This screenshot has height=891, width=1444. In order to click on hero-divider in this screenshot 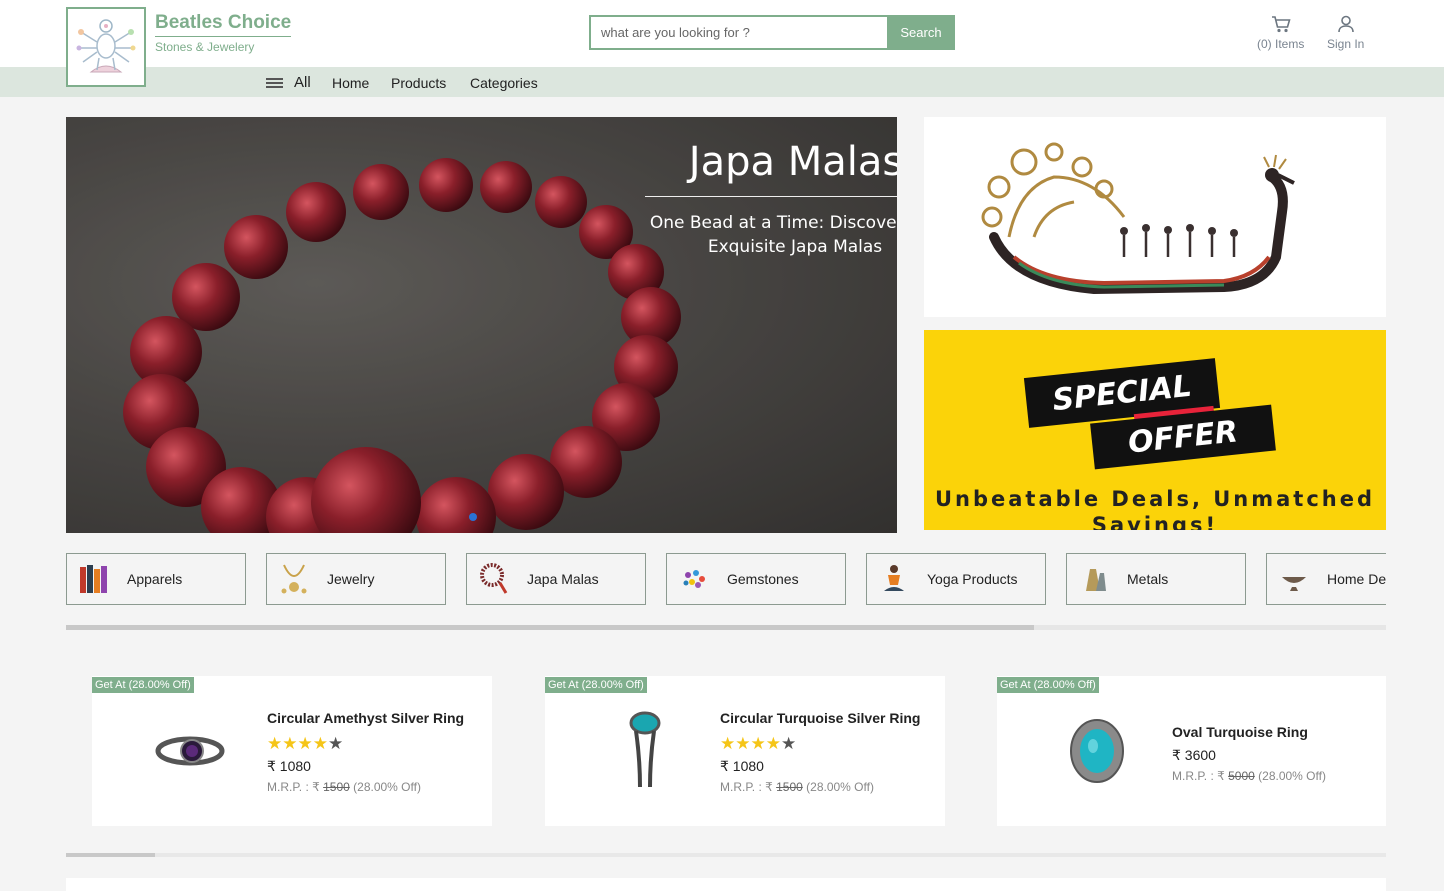, I will do `click(771, 196)`.